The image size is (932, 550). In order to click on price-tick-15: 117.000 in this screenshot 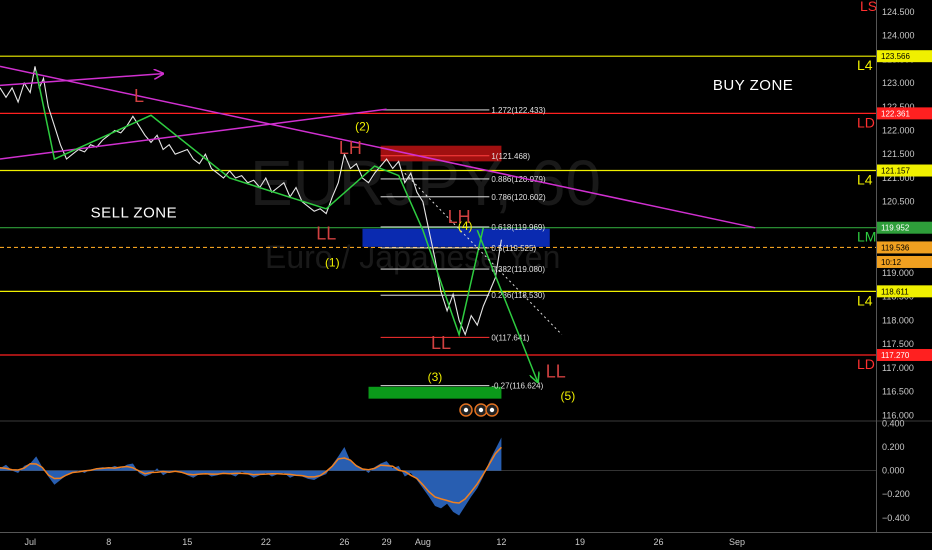, I will do `click(898, 368)`.